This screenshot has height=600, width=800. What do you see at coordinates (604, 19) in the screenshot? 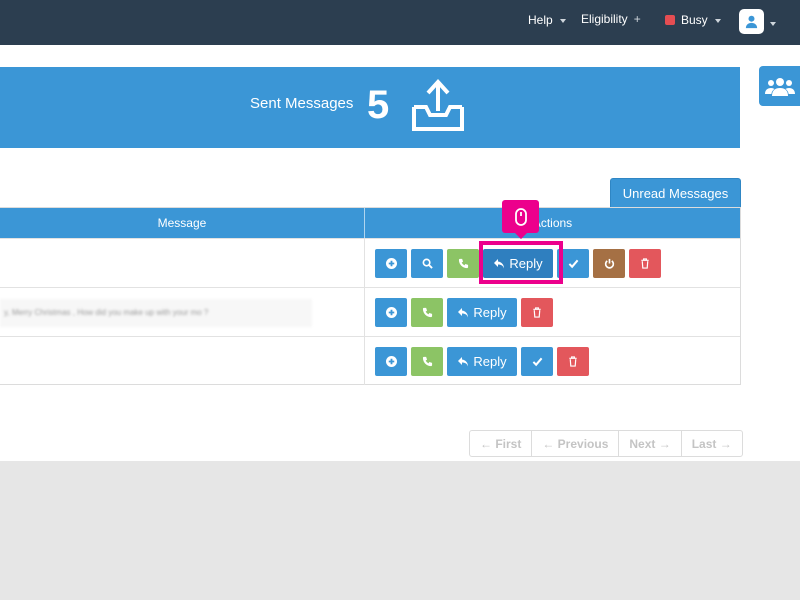
I see `eligibility-label: Eligibility` at bounding box center [604, 19].